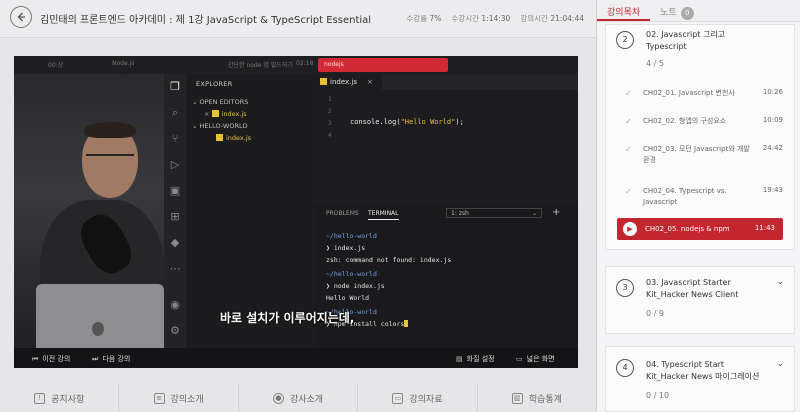  Describe the element at coordinates (630, 229) in the screenshot. I see `play-icon: ▶` at that location.